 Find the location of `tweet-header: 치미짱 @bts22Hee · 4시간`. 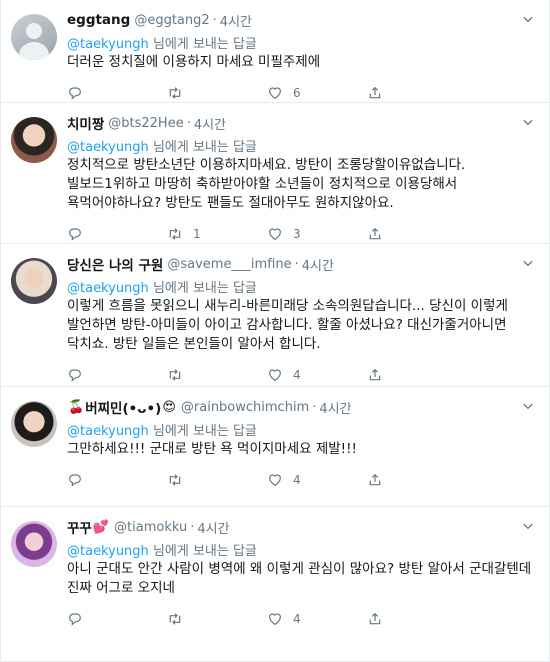

tweet-header: 치미짱 @bts22Hee · 4시간 is located at coordinates (302, 123).